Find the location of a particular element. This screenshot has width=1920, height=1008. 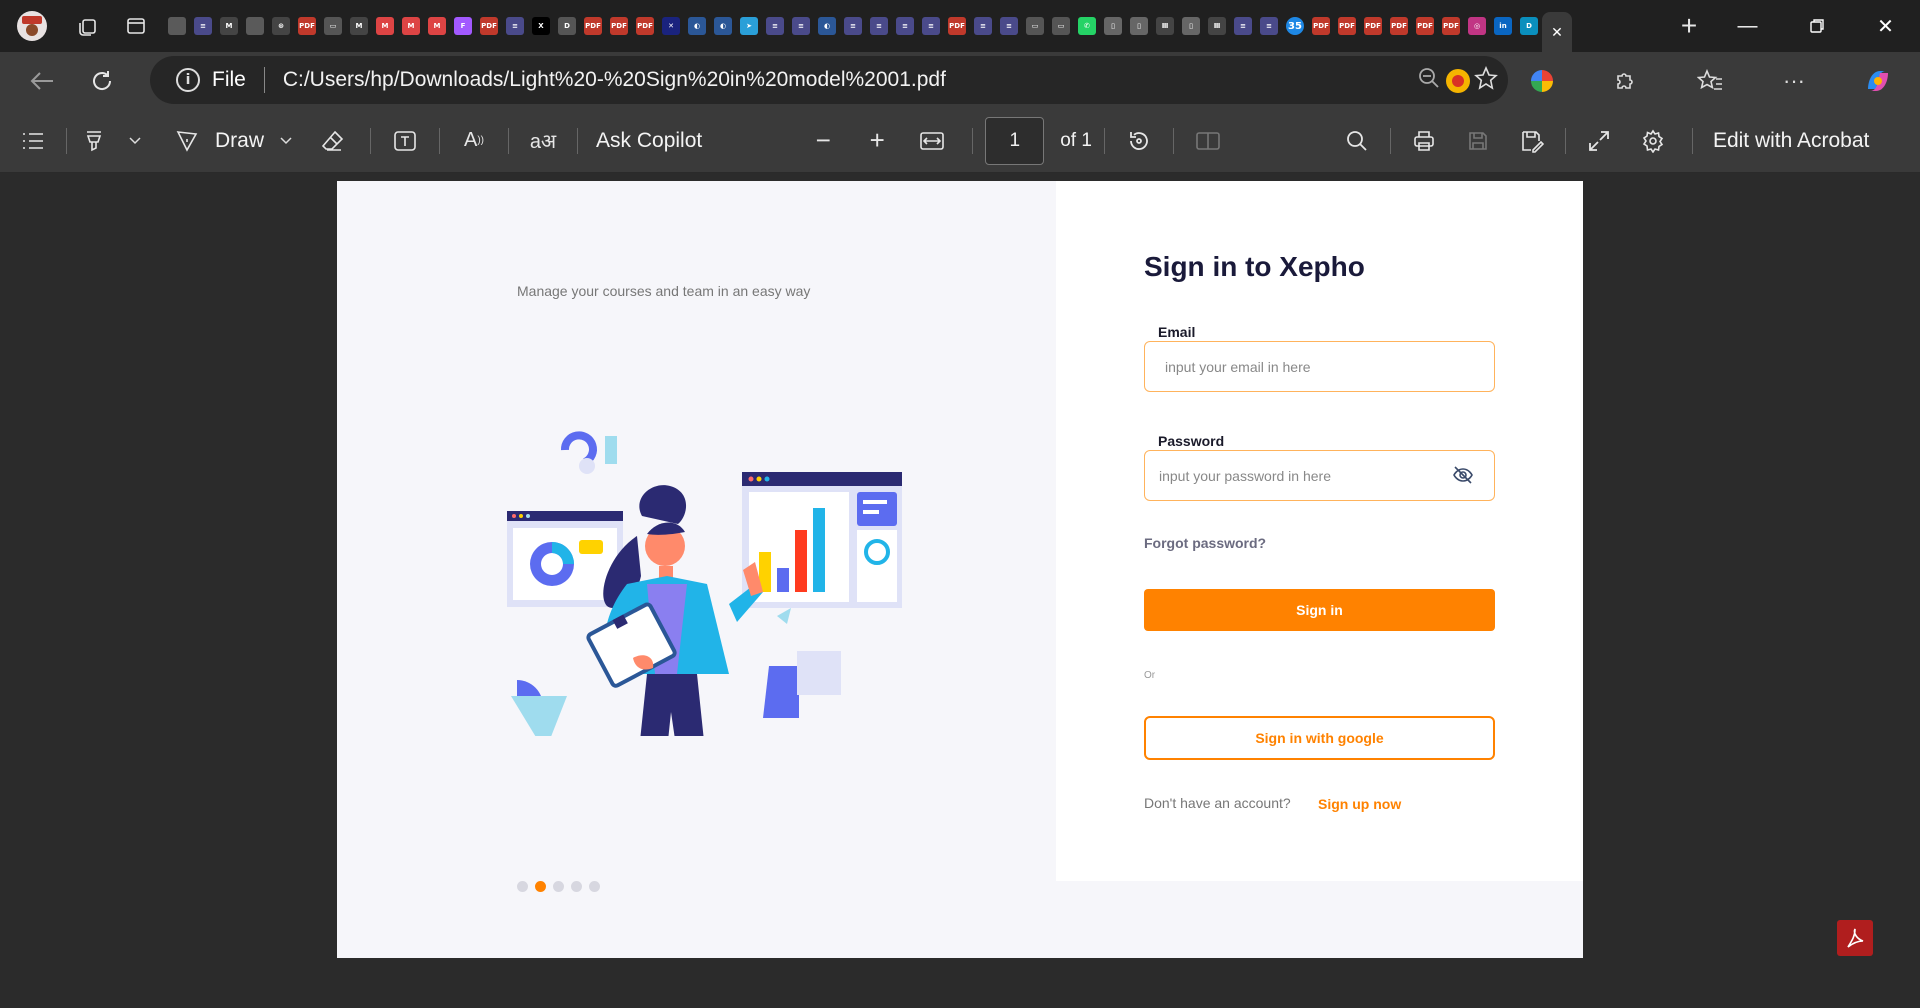

vertical-tabs-icon is located at coordinates (136, 26).